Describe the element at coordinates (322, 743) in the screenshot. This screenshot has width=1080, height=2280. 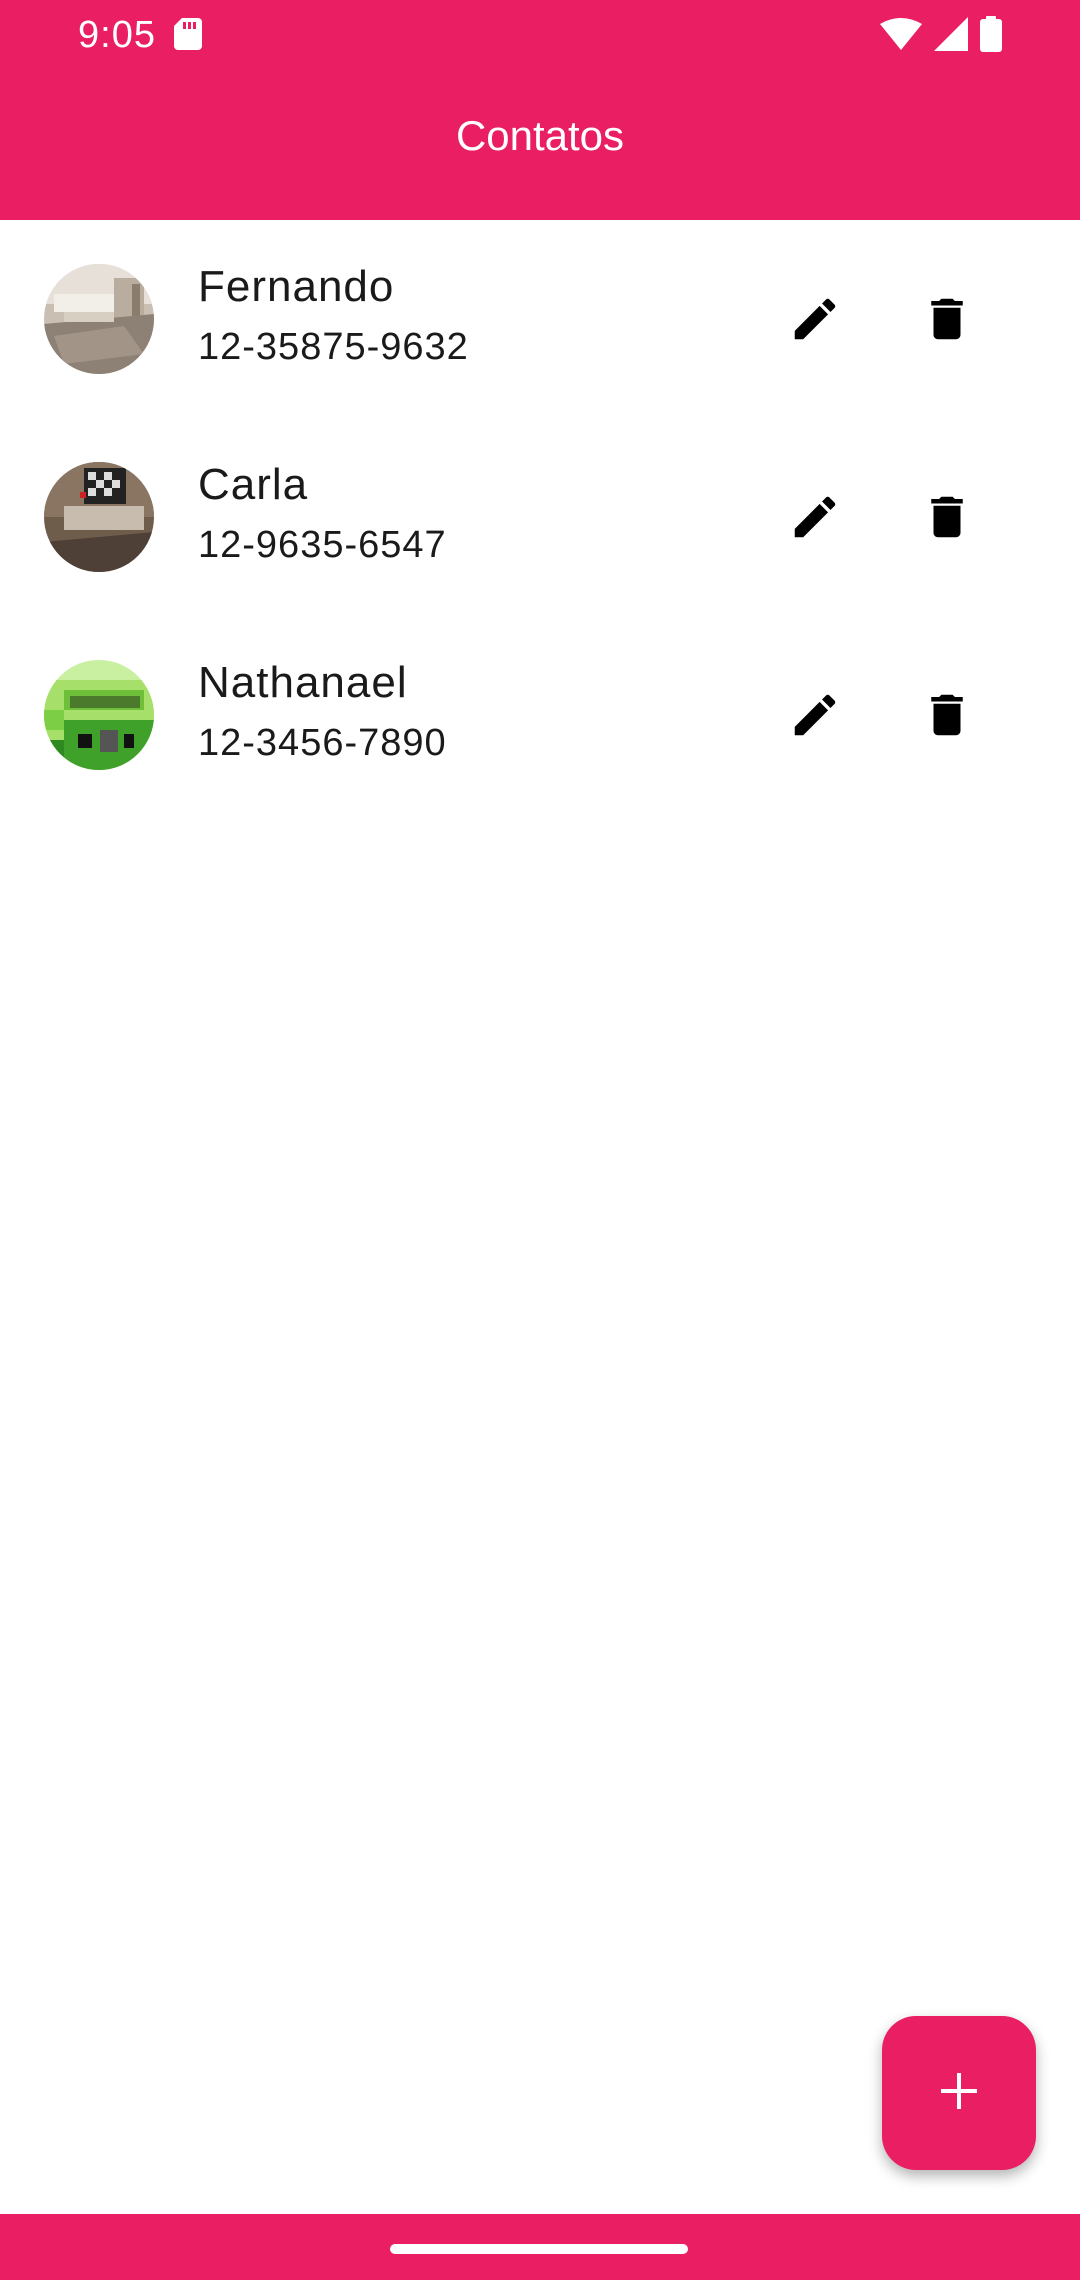
I see `contact-phone: 12-3456-7890` at that location.